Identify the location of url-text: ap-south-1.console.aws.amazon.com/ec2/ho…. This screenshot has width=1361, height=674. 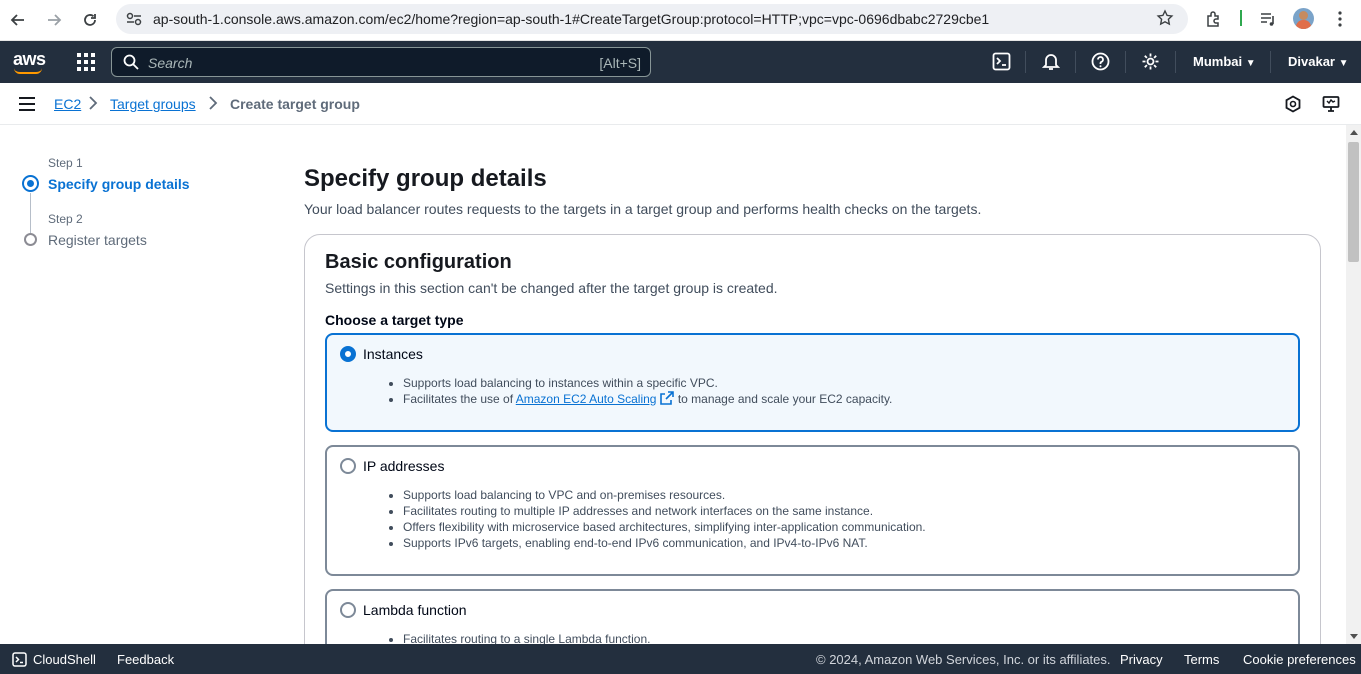
(571, 19).